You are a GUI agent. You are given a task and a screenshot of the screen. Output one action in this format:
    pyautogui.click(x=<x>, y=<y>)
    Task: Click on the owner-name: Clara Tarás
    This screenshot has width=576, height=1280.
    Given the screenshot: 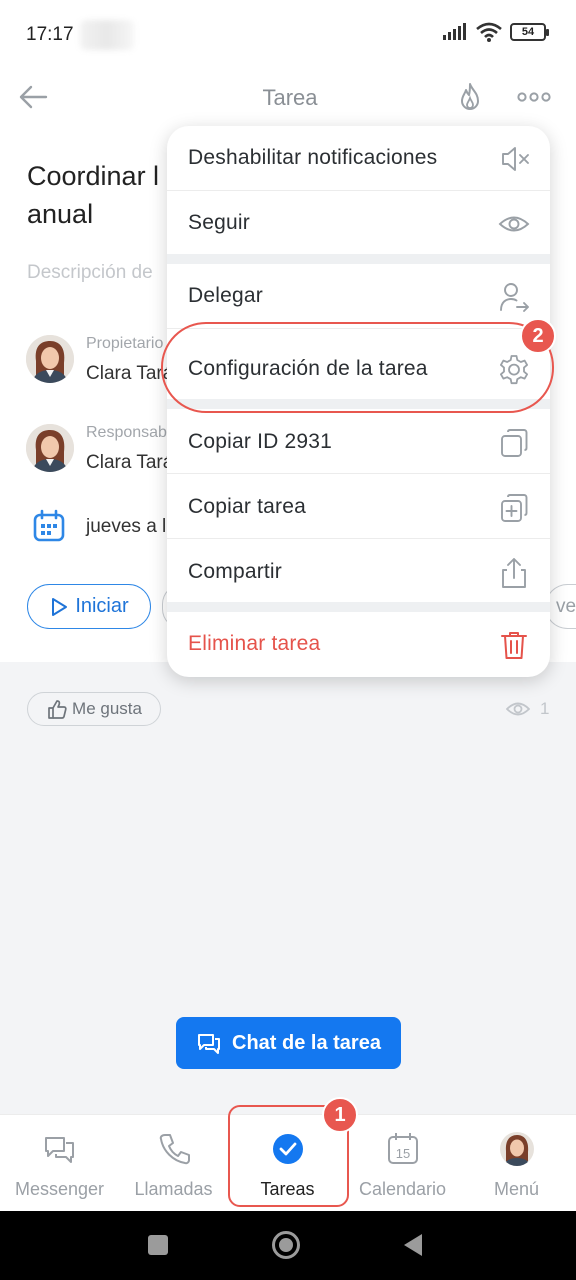 What is the action you would take?
    pyautogui.click(x=127, y=373)
    